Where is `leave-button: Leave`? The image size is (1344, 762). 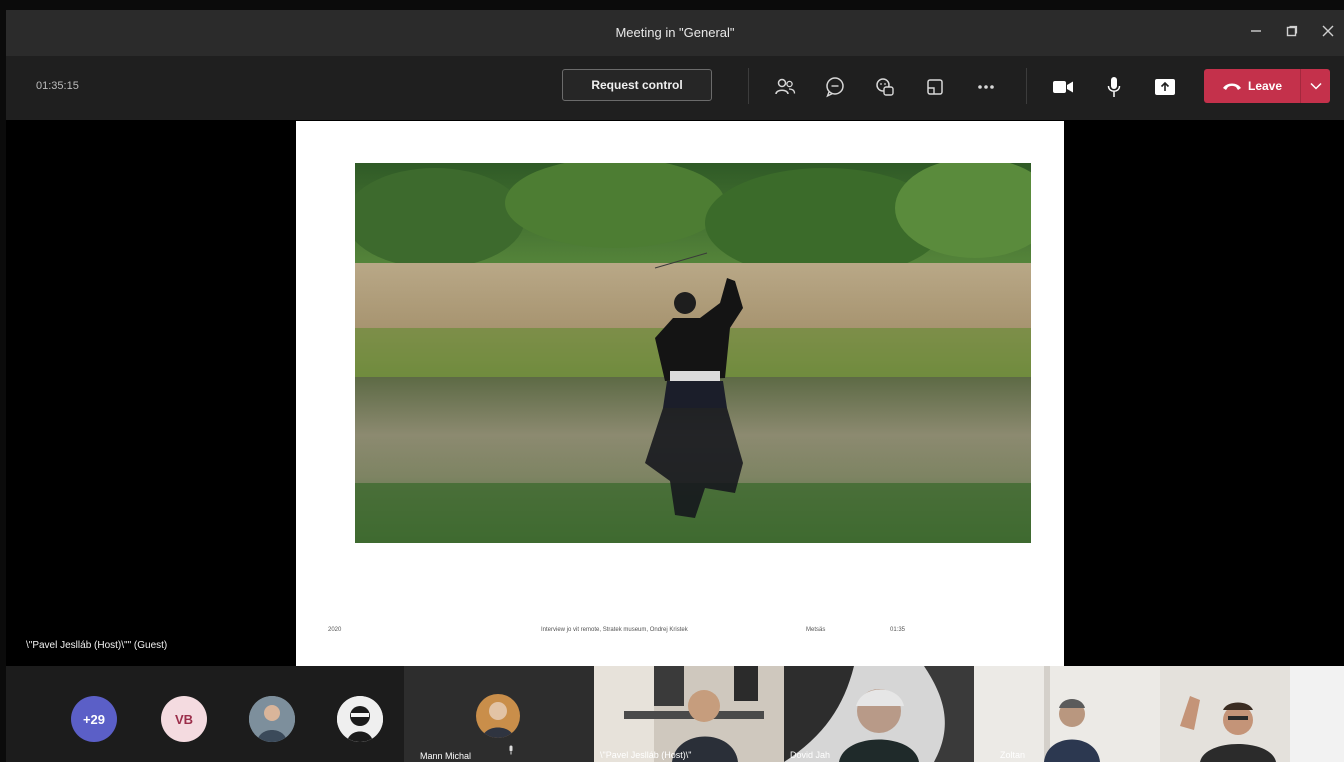 leave-button: Leave is located at coordinates (1267, 86).